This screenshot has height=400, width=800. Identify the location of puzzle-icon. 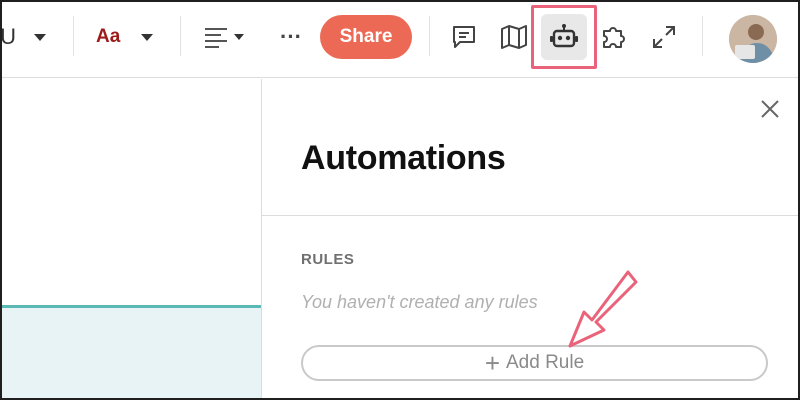
(614, 37).